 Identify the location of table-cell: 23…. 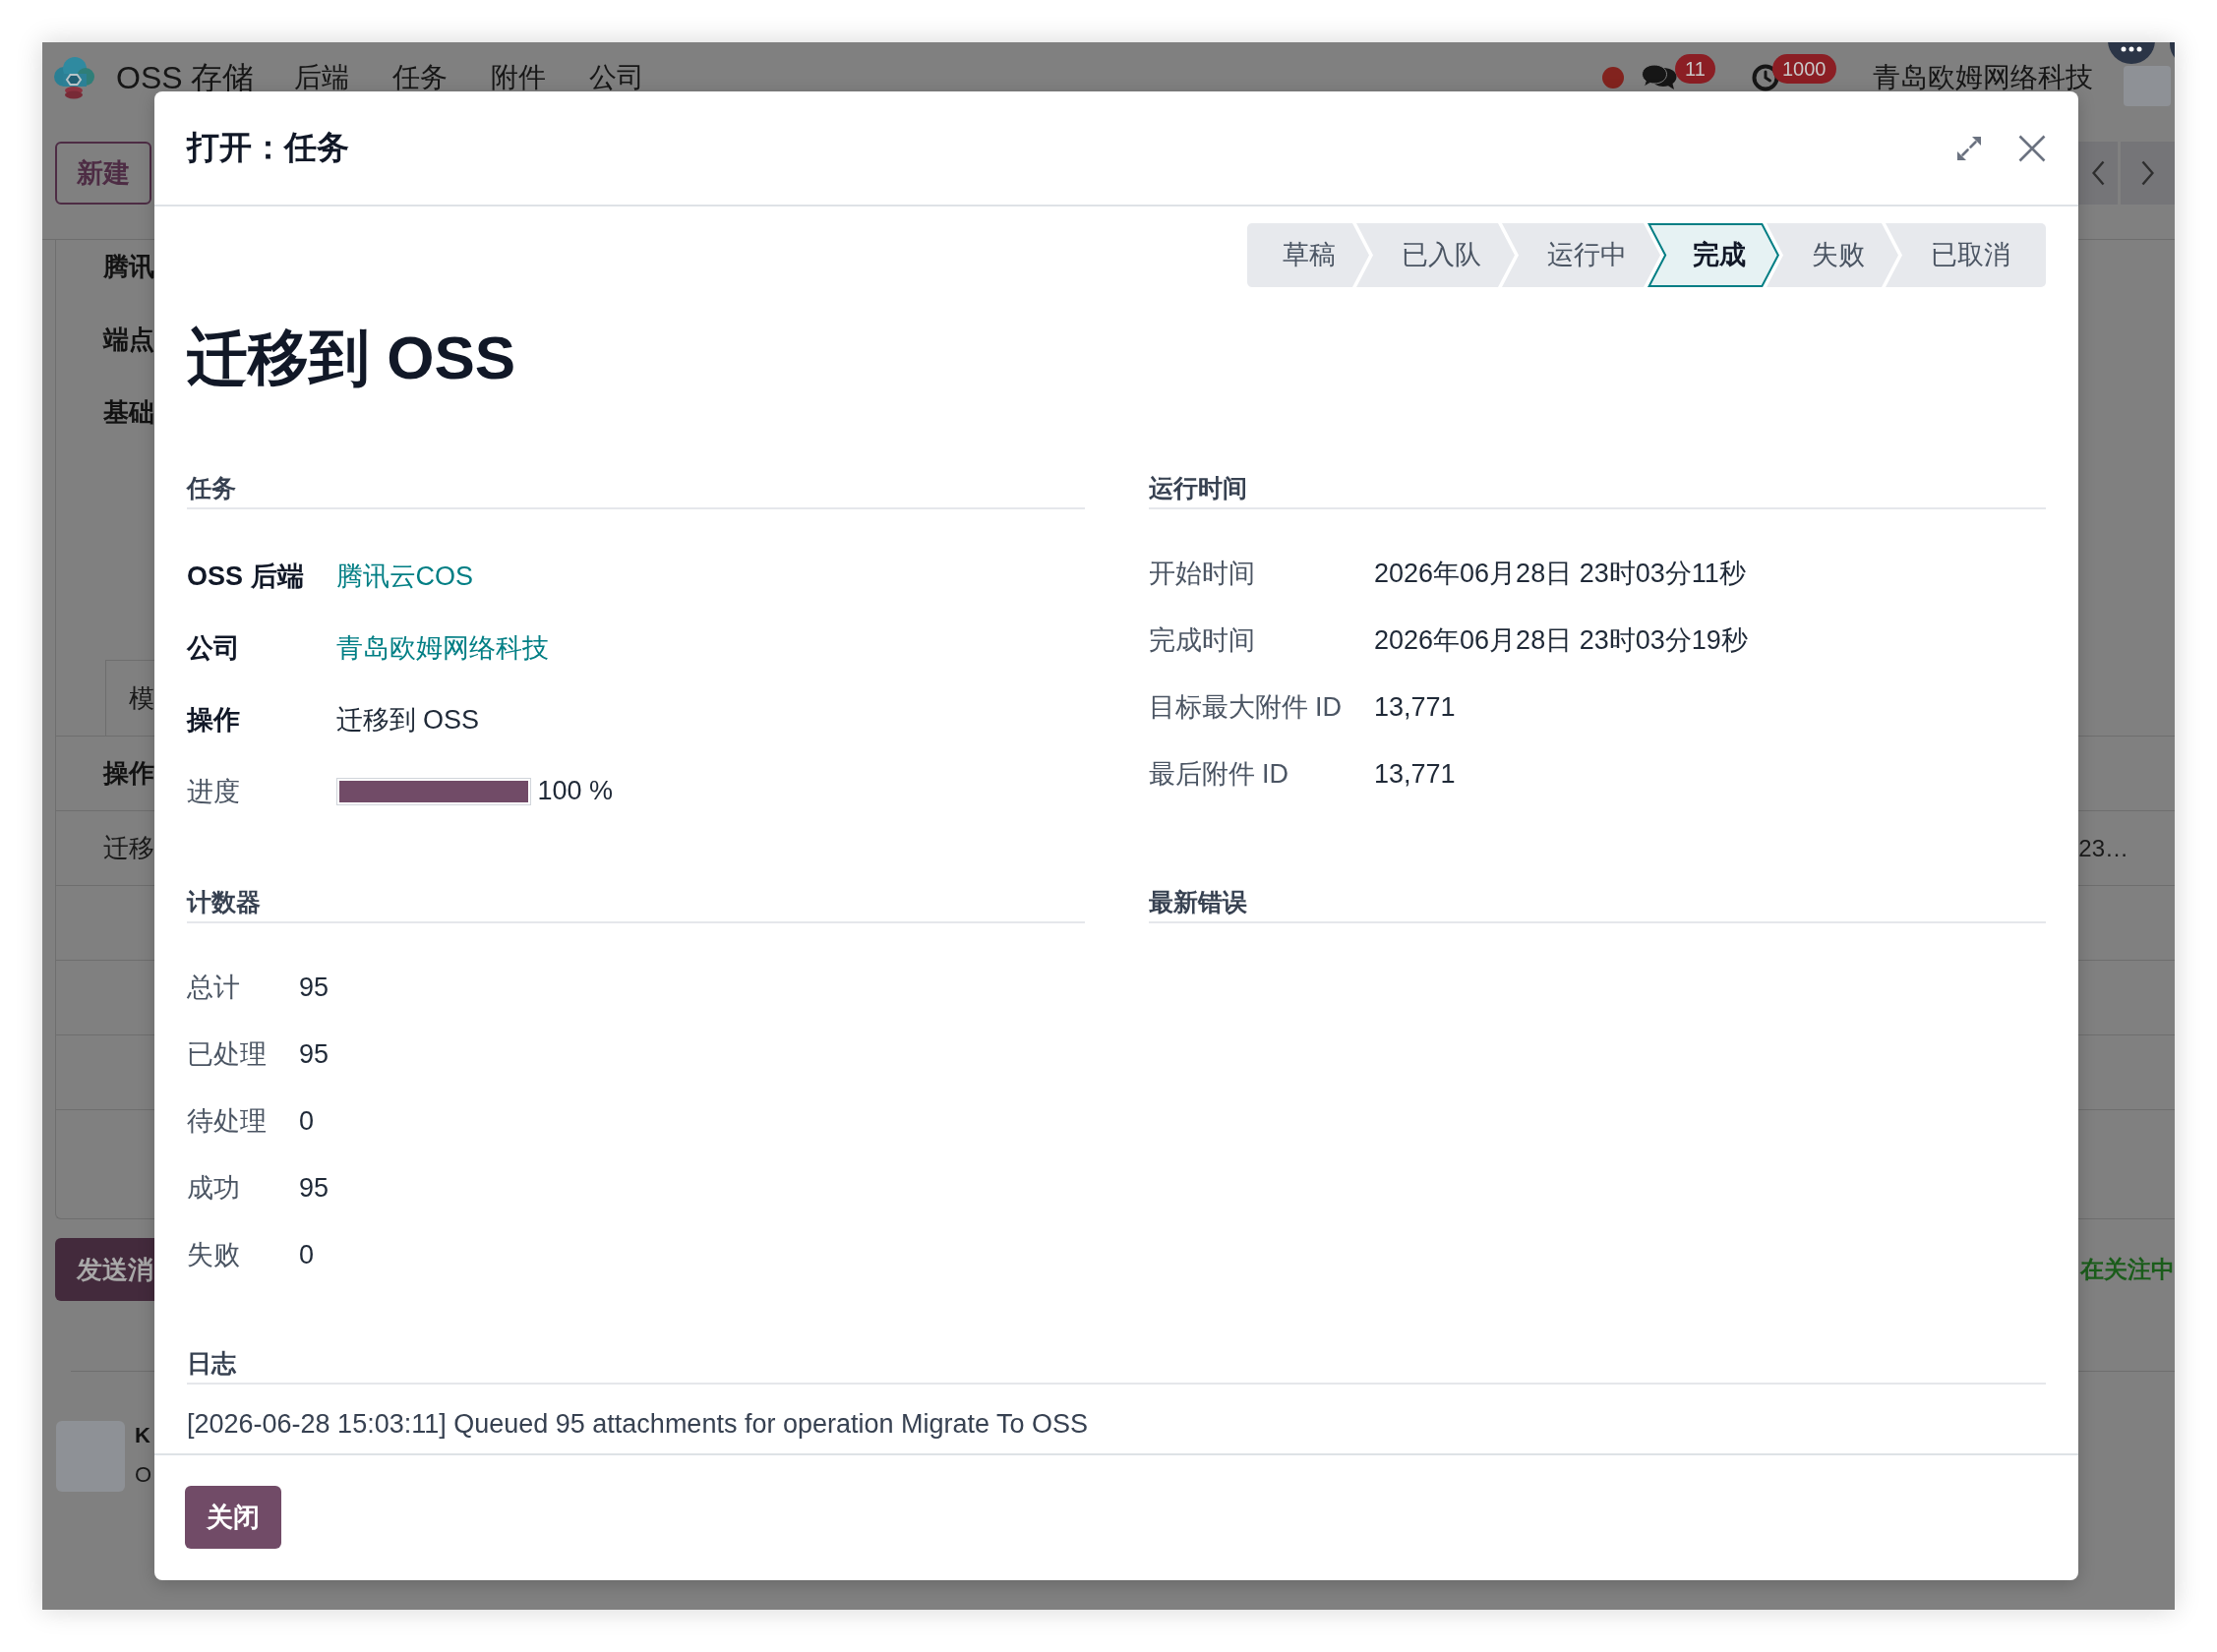
(2103, 848).